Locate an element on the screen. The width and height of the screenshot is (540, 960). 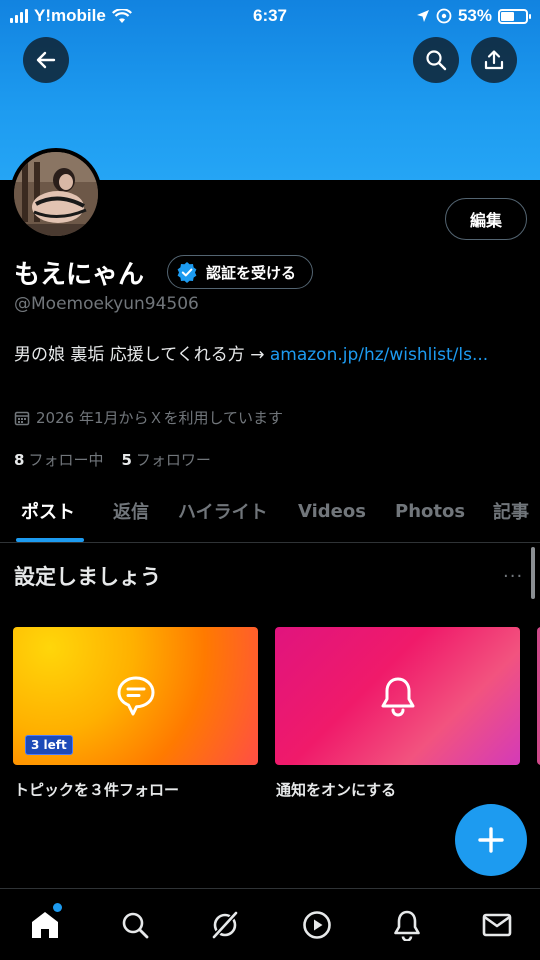
compose-post-button is located at coordinates (491, 840).